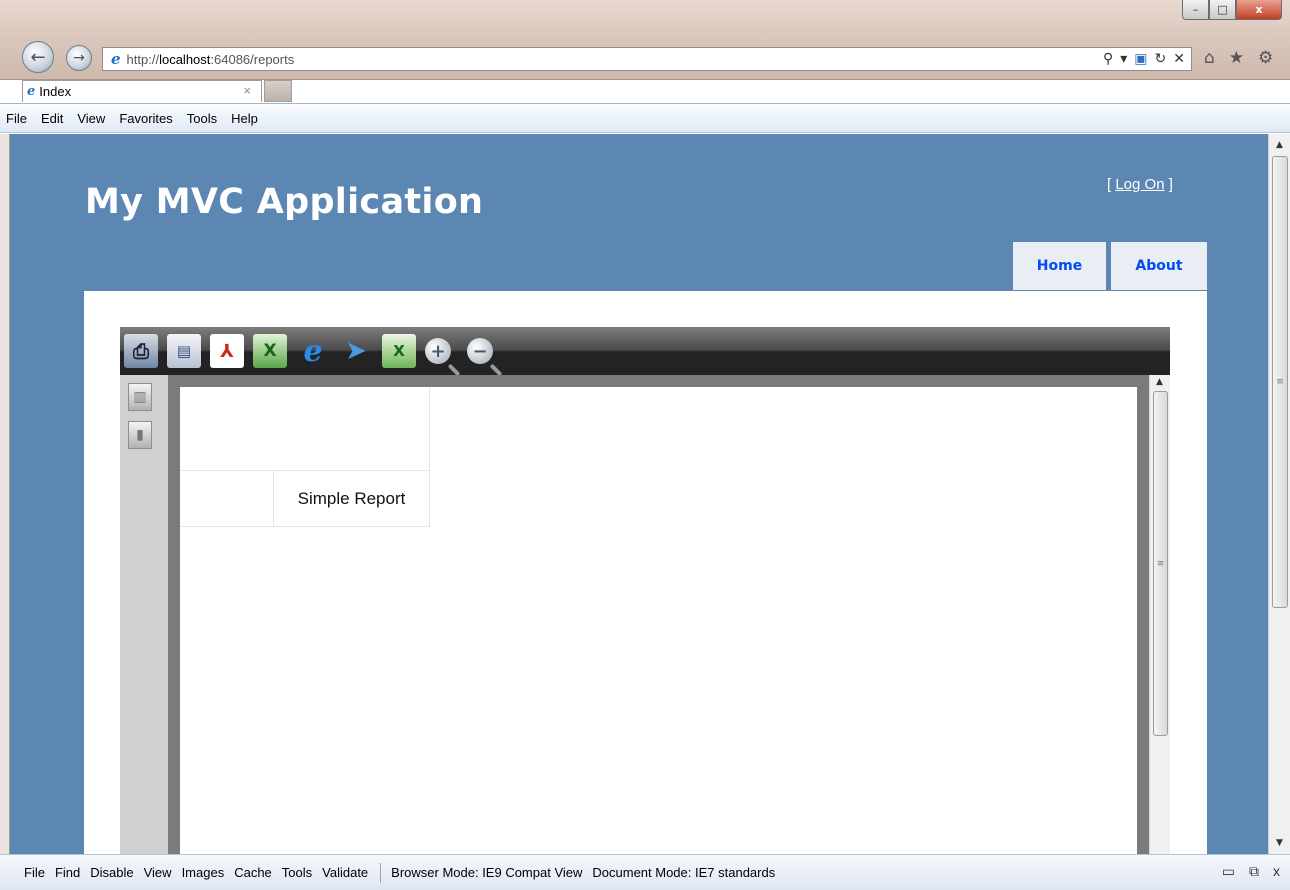 The width and height of the screenshot is (1290, 890). What do you see at coordinates (297, 872) in the screenshot?
I see `dev-menu-tools: Tools` at bounding box center [297, 872].